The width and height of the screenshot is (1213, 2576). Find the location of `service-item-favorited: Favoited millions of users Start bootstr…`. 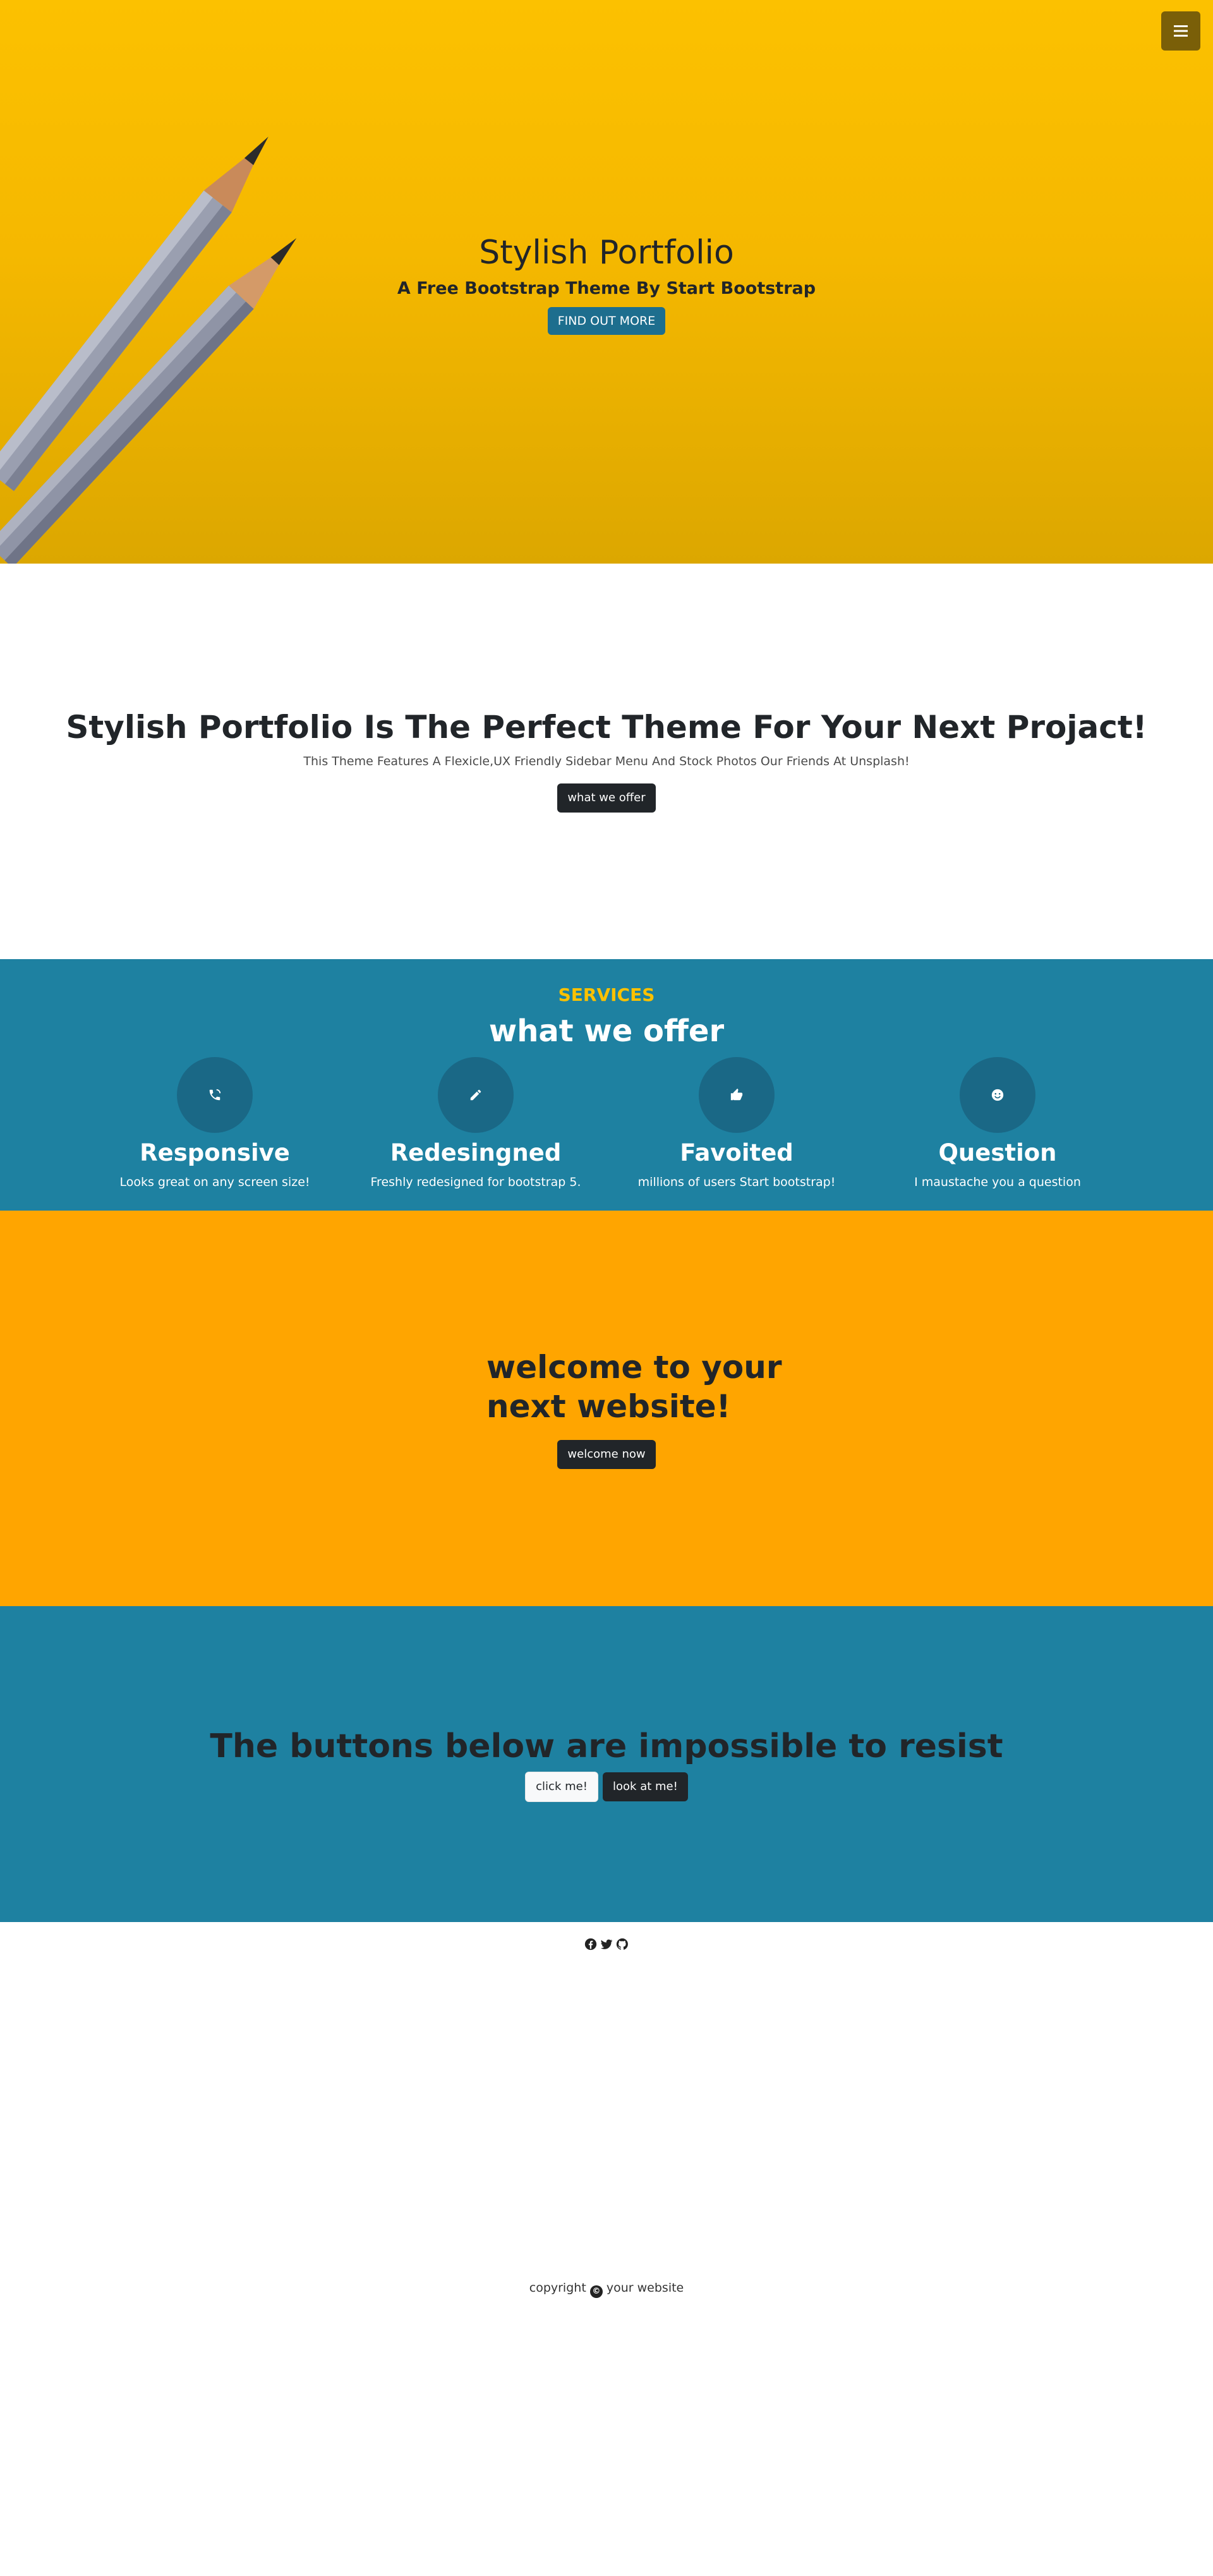

service-item-favorited: Favoited millions of users Start bootstr… is located at coordinates (736, 1123).